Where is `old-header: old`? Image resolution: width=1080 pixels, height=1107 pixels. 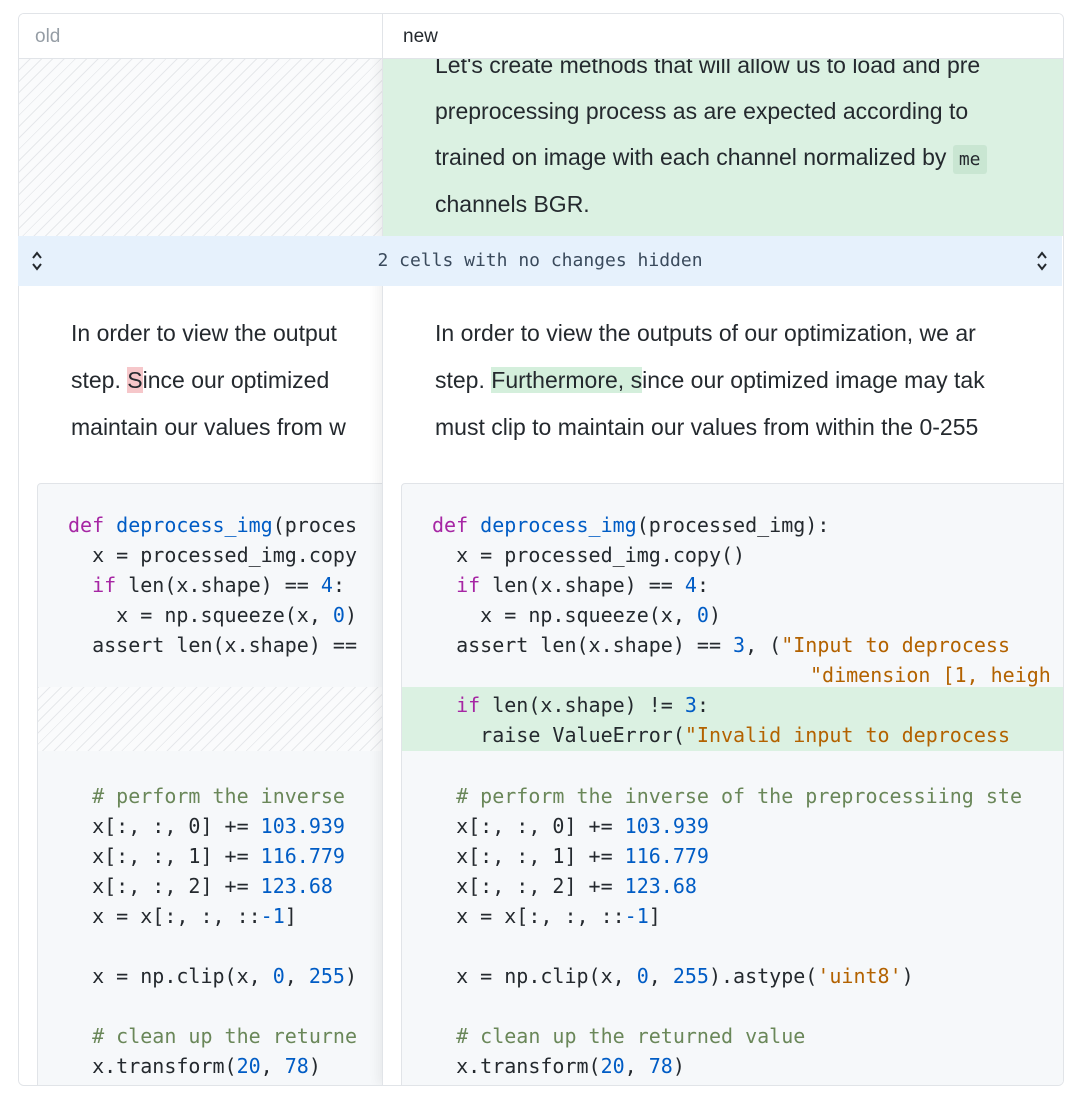 old-header: old is located at coordinates (200, 36).